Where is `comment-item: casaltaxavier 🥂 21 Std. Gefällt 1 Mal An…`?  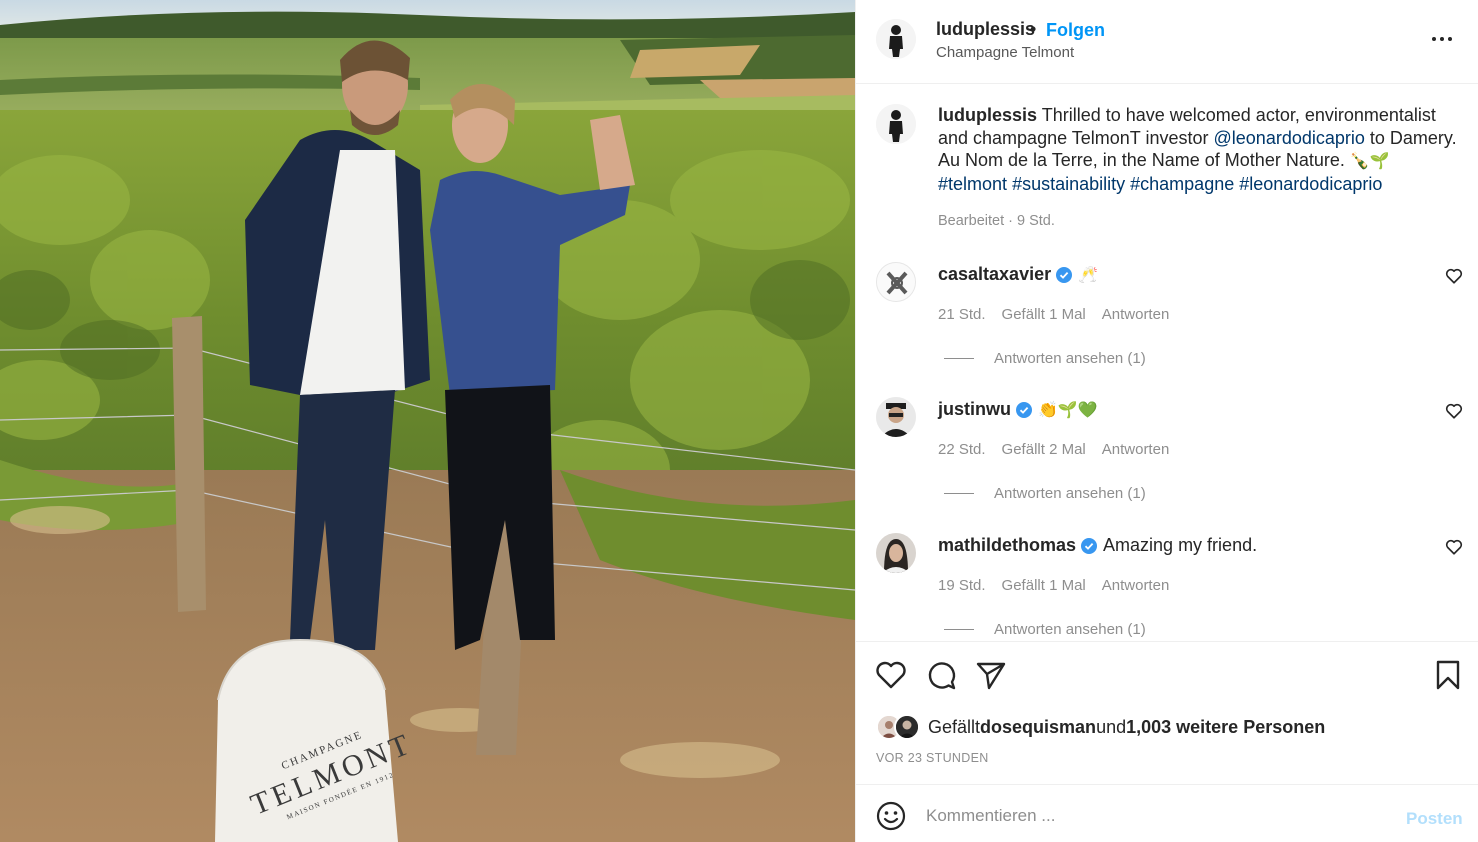 comment-item: casaltaxavier 🥂 21 Std. Gefällt 1 Mal An… is located at coordinates (1167, 329).